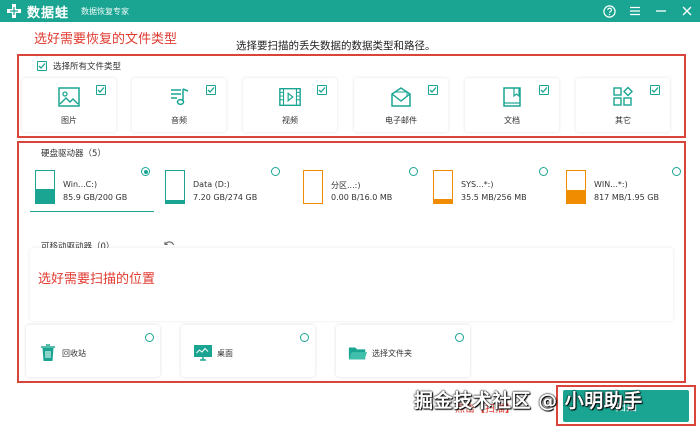 The height and width of the screenshot is (428, 700). I want to click on file-type-video: 视频, so click(290, 105).